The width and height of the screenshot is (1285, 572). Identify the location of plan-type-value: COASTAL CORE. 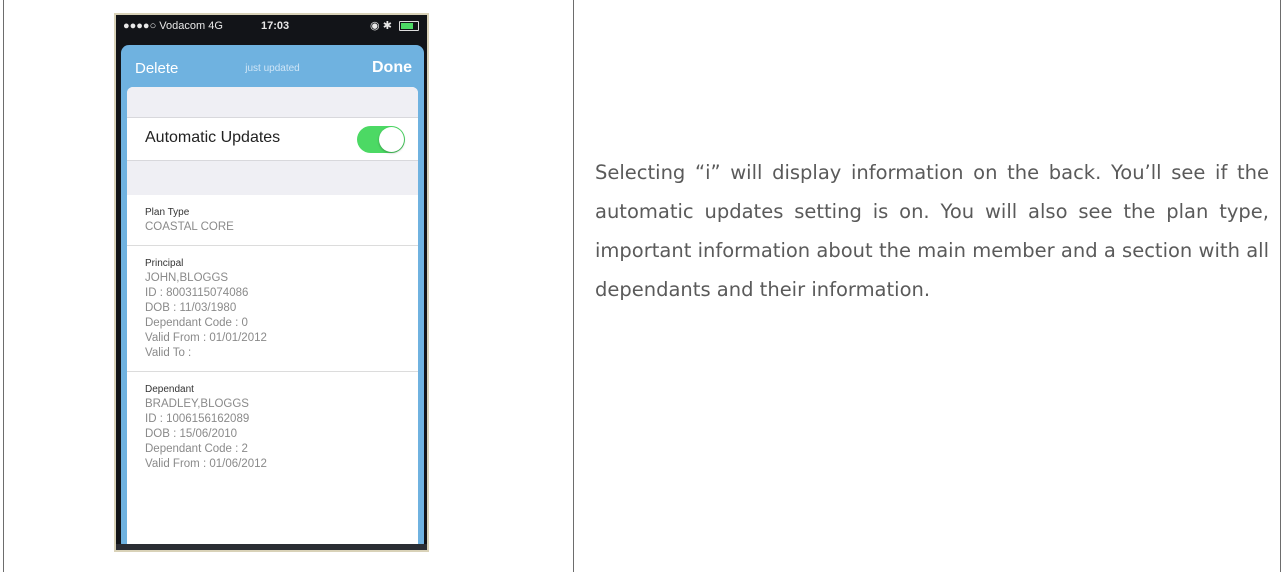
(189, 227).